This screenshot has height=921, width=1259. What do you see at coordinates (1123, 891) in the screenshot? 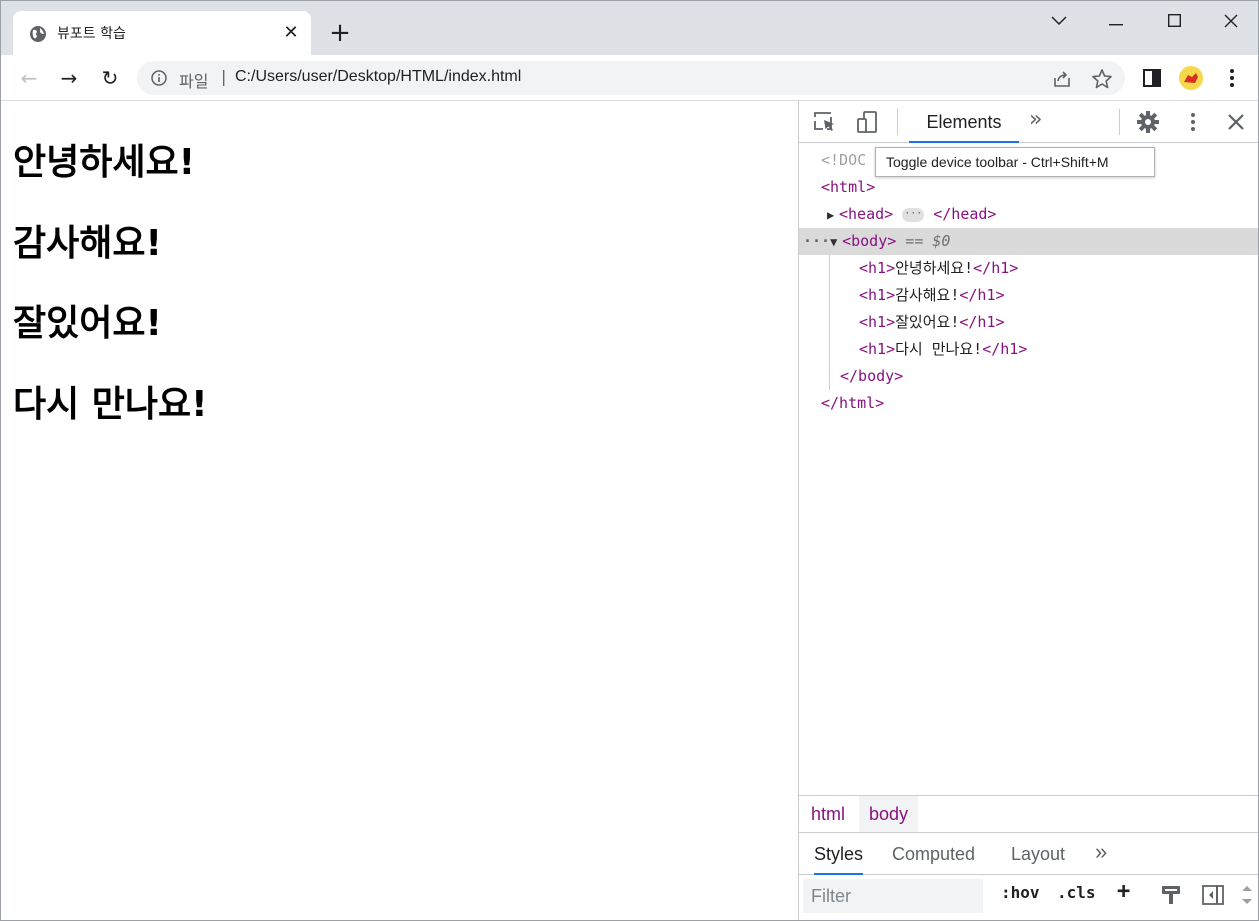
I see `new-style-rule-button: +` at bounding box center [1123, 891].